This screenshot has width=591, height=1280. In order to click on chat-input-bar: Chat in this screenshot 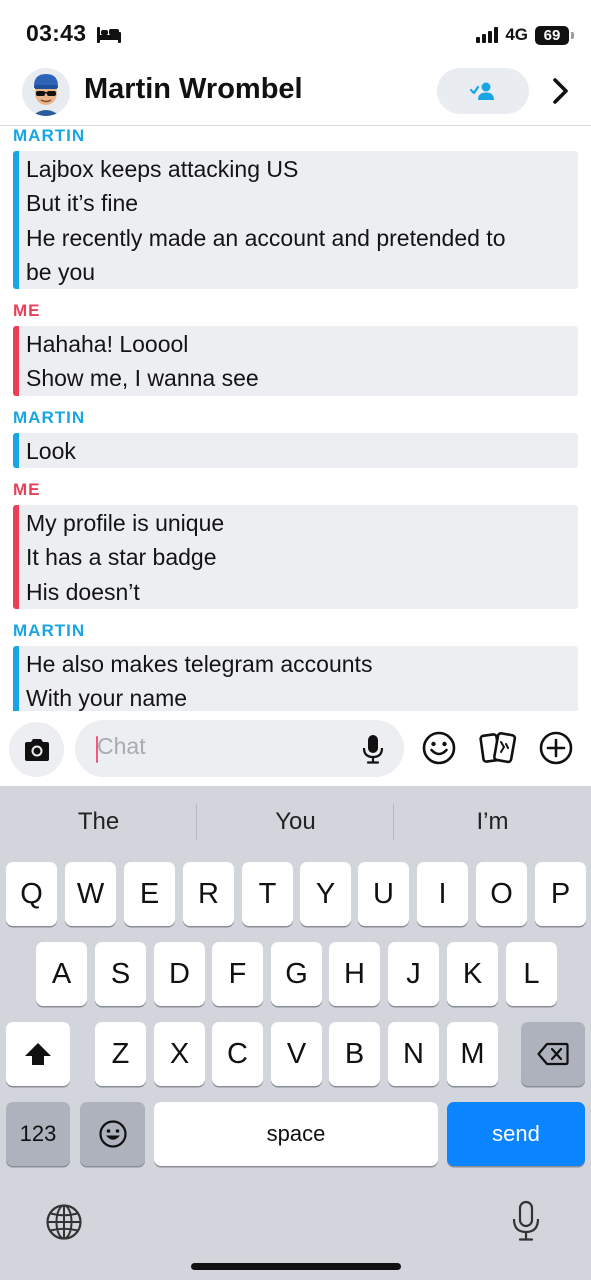, I will do `click(295, 748)`.